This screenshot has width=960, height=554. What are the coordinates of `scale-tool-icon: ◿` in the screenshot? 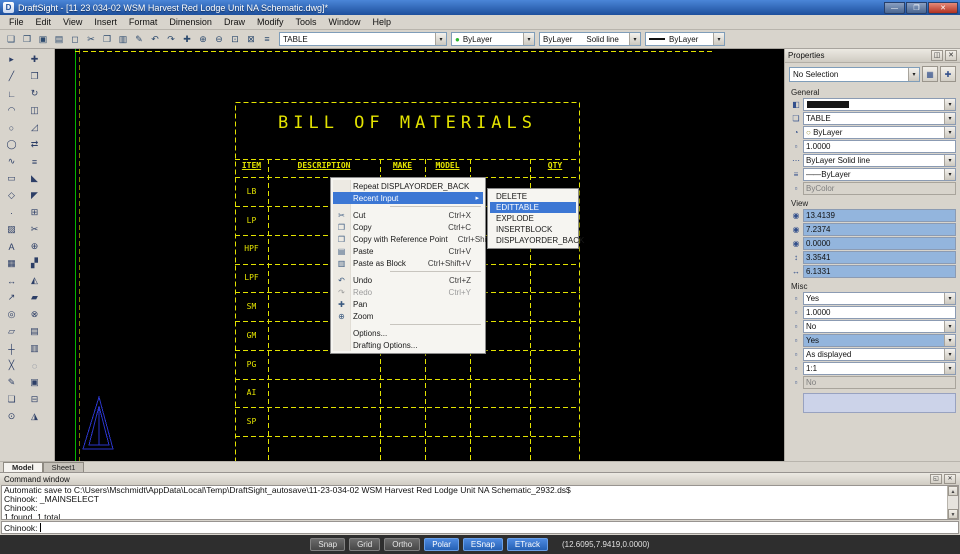 It's located at (34, 127).